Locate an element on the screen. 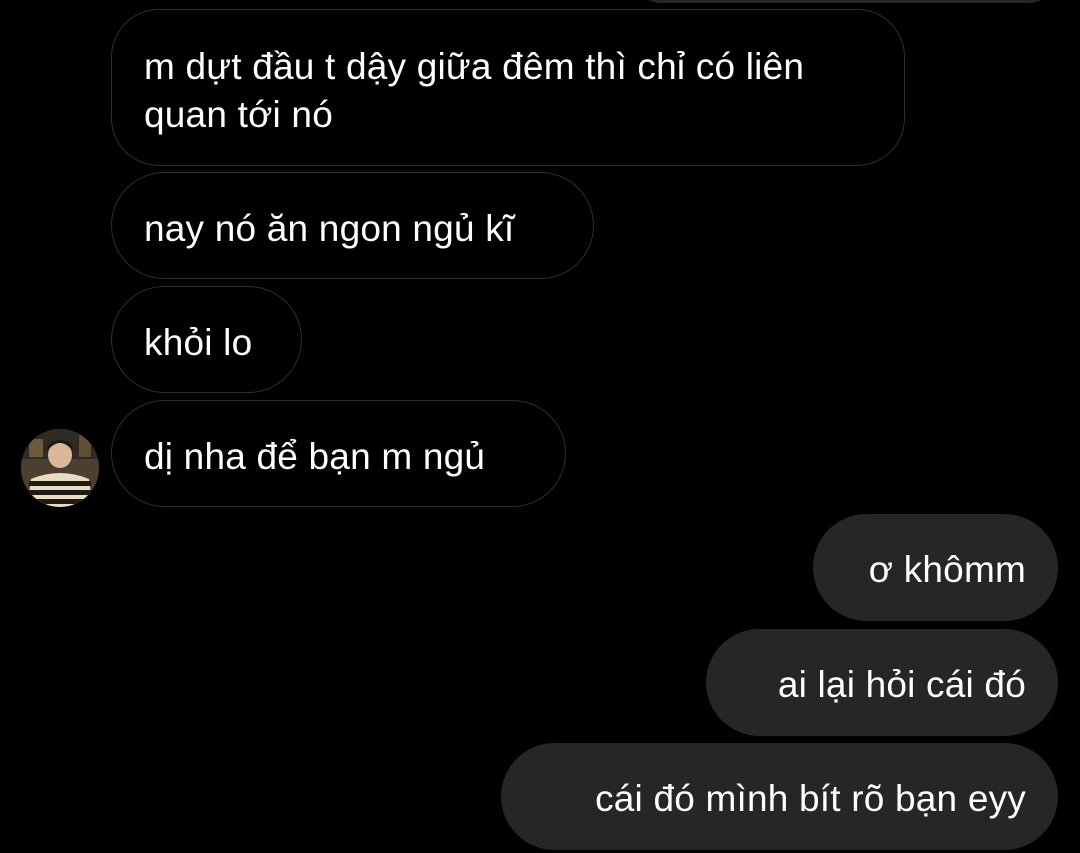 This screenshot has width=1080, height=853. message-text: dị nha để bạn m ngủ is located at coordinates (315, 456).